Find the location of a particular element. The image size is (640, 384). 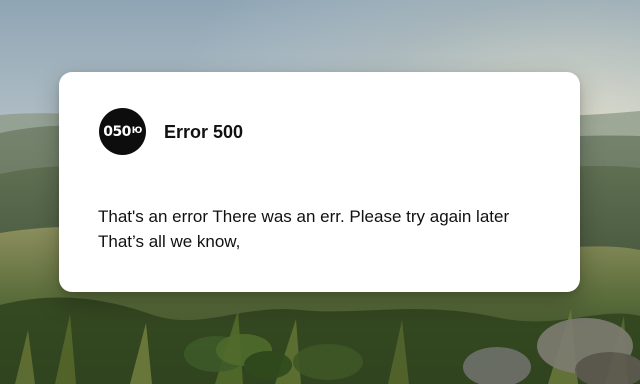

error-code-text: 050 is located at coordinates (117, 131).